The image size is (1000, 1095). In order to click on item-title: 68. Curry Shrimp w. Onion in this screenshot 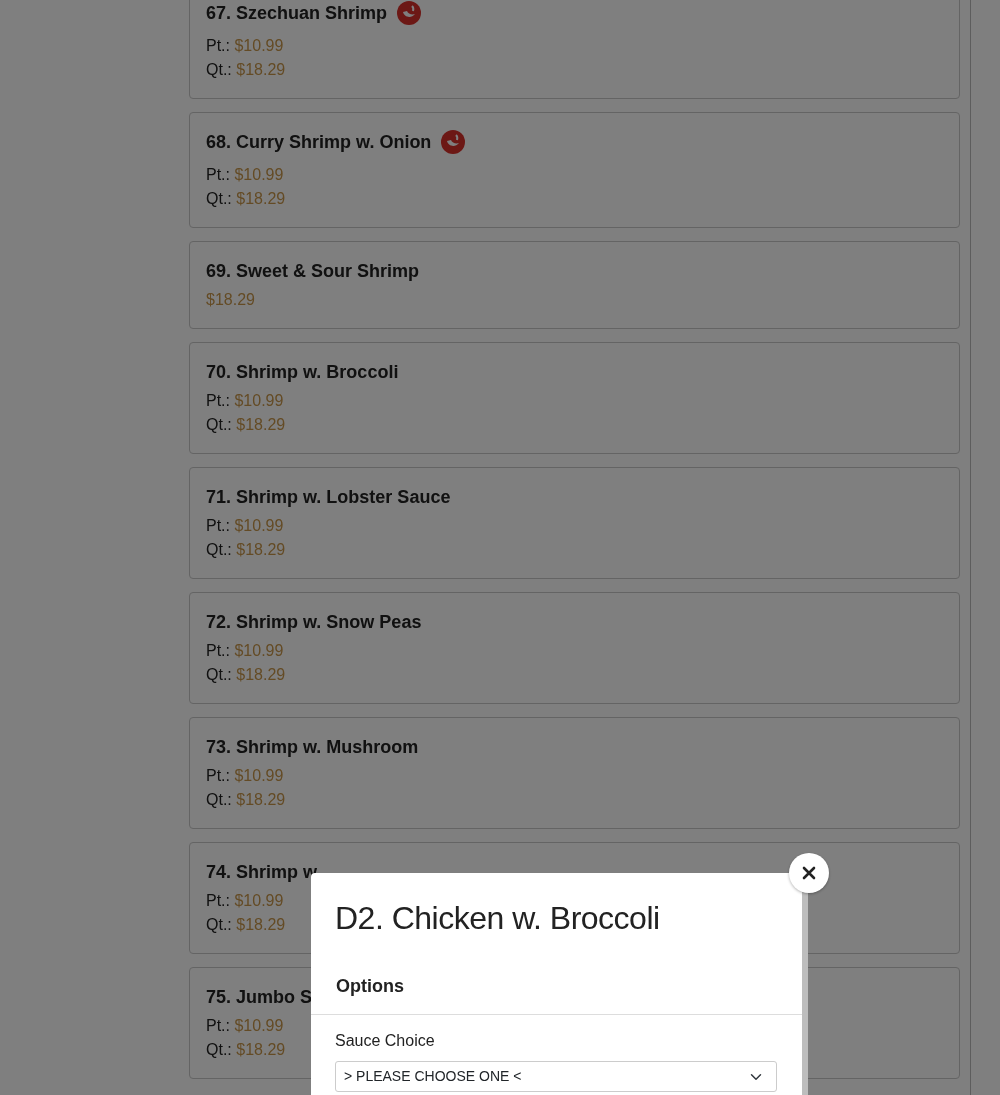, I will do `click(319, 142)`.